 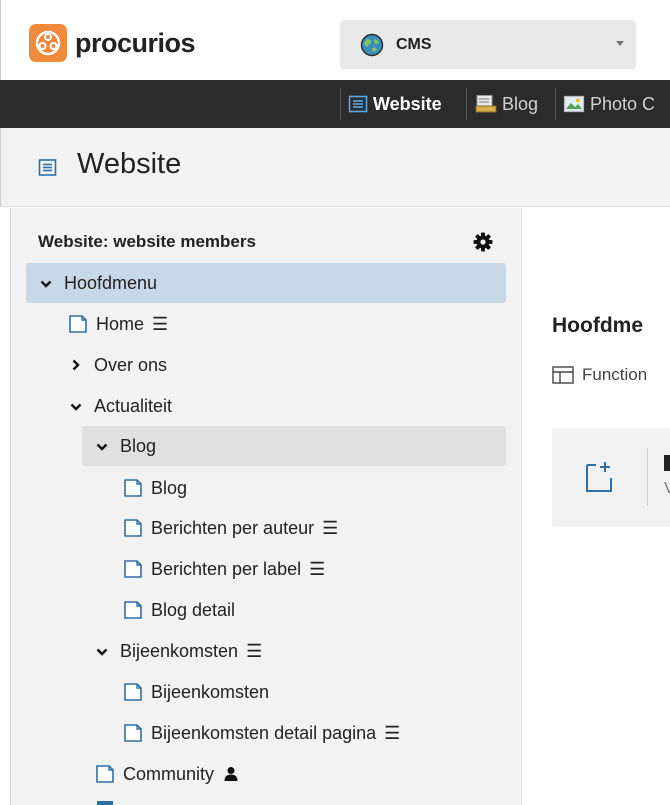 I want to click on tree-item-label: Community, so click(x=169, y=773).